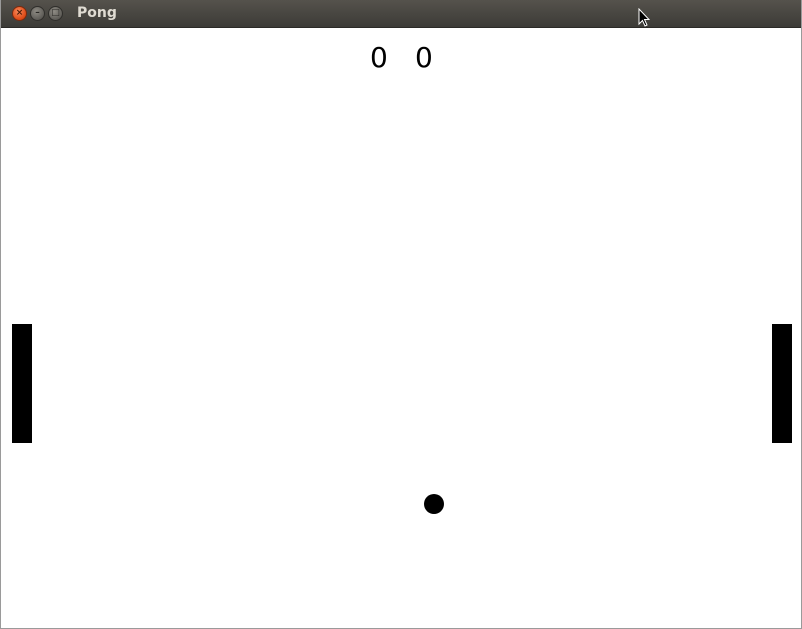  What do you see at coordinates (644, 17) in the screenshot?
I see `mouse-cursor-icon` at bounding box center [644, 17].